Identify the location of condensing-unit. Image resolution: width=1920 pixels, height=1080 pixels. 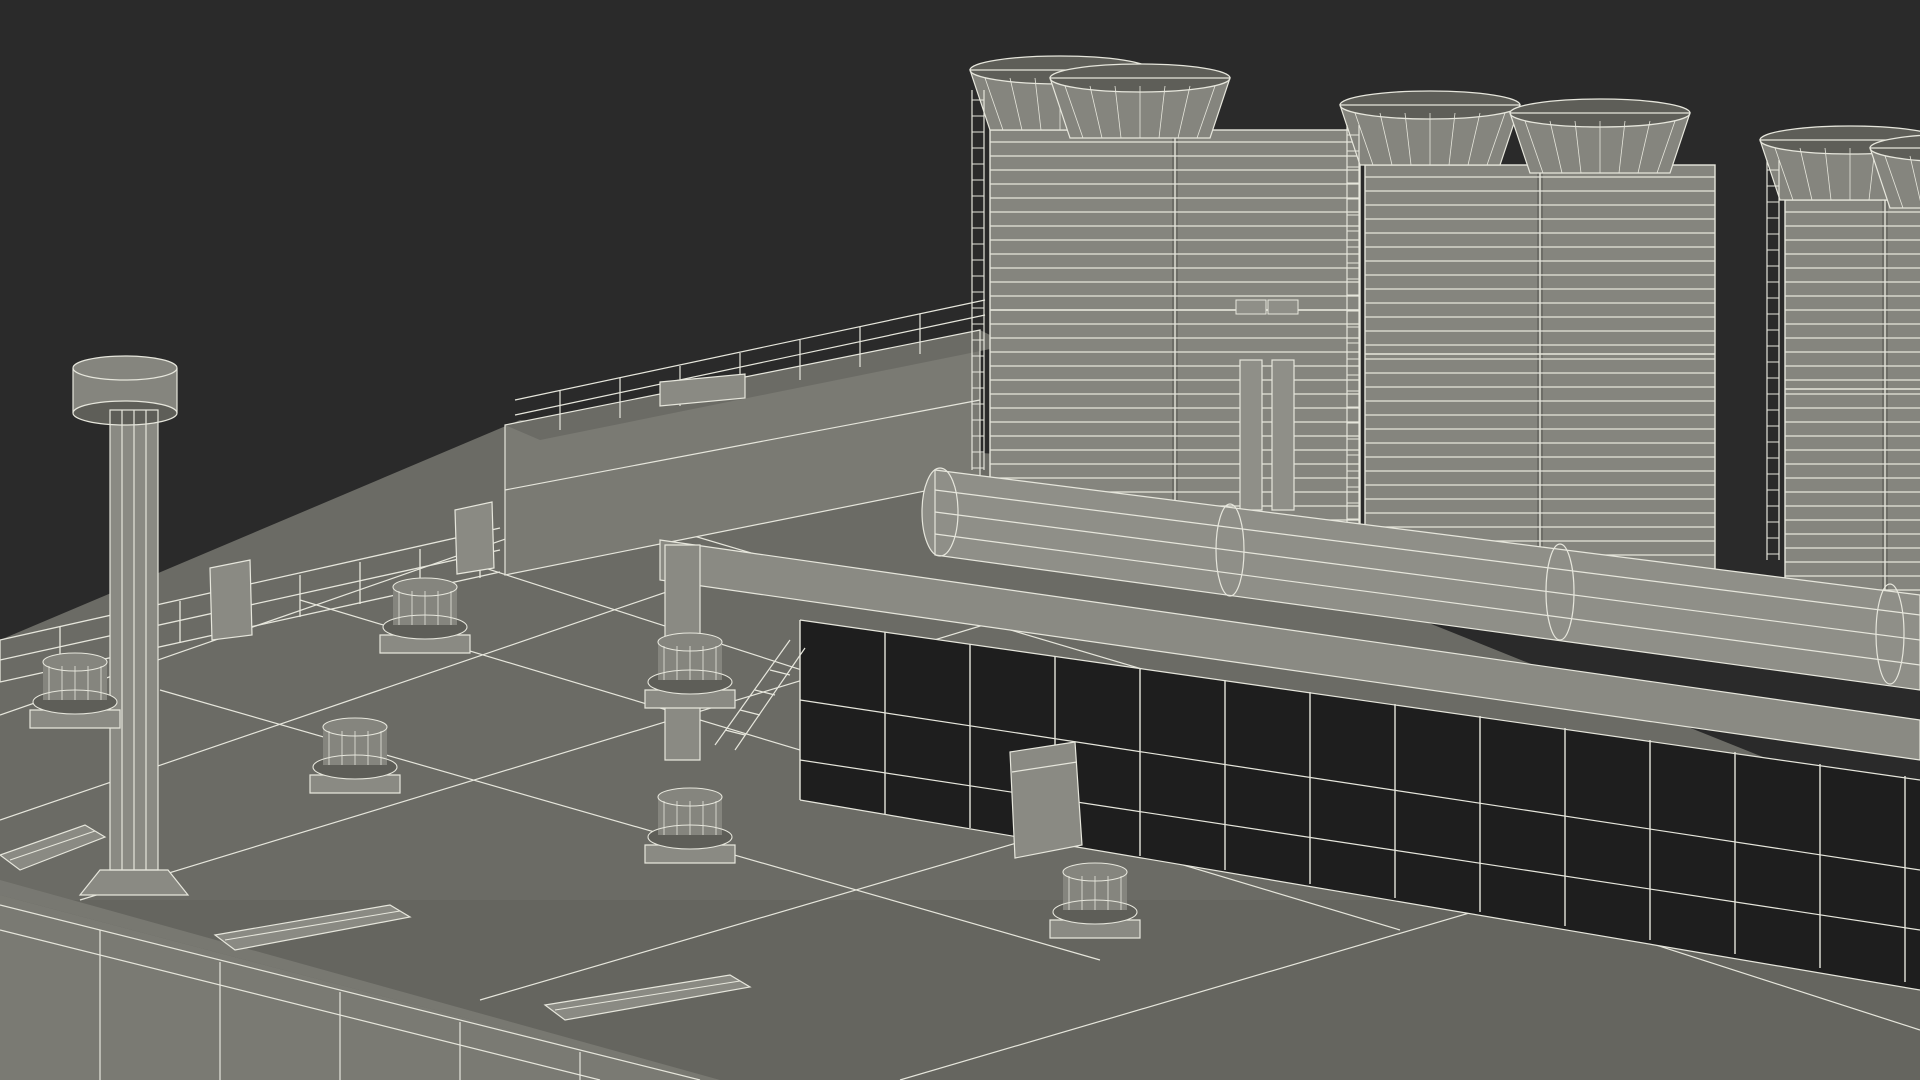
(1046, 800).